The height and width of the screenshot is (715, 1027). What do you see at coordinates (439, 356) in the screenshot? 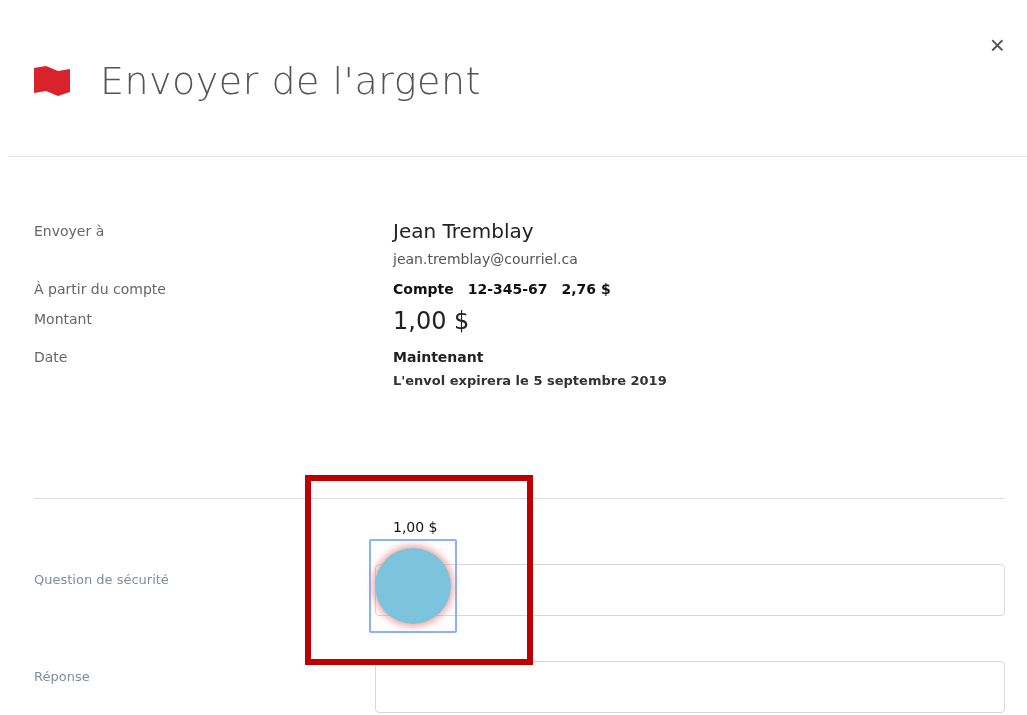
I see `date-value: Maintenant` at bounding box center [439, 356].